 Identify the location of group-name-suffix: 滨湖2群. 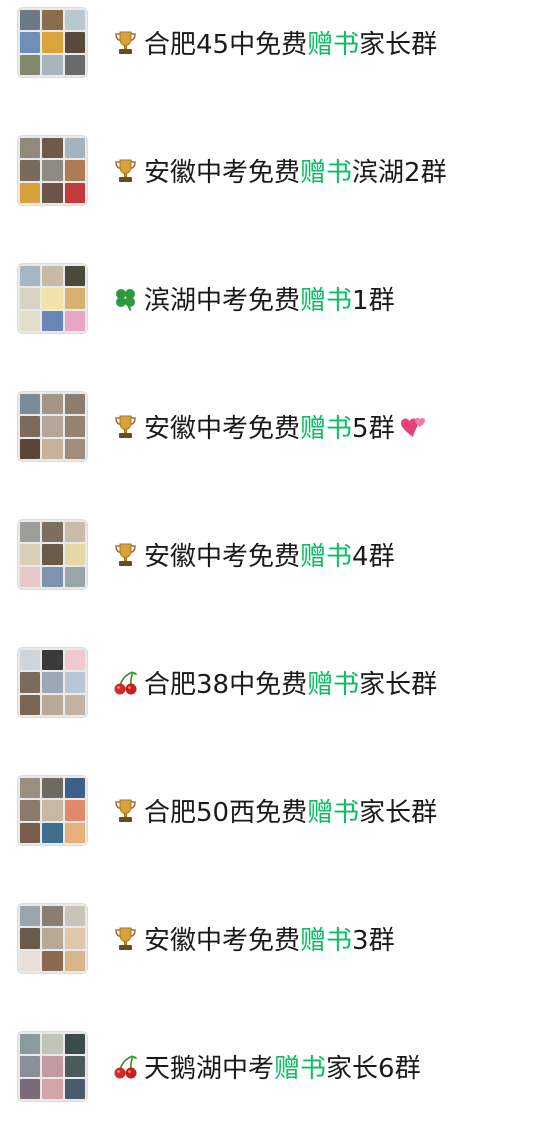
(399, 173).